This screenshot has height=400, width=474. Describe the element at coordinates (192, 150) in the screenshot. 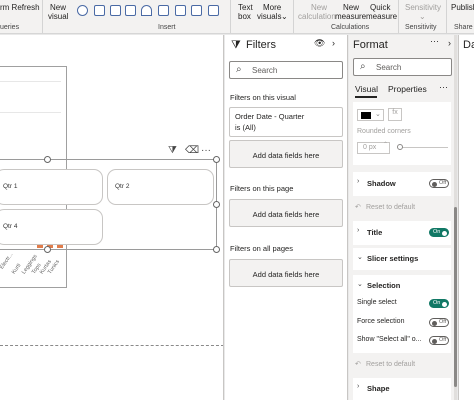

I see `eraser-icon: ⌫` at that location.